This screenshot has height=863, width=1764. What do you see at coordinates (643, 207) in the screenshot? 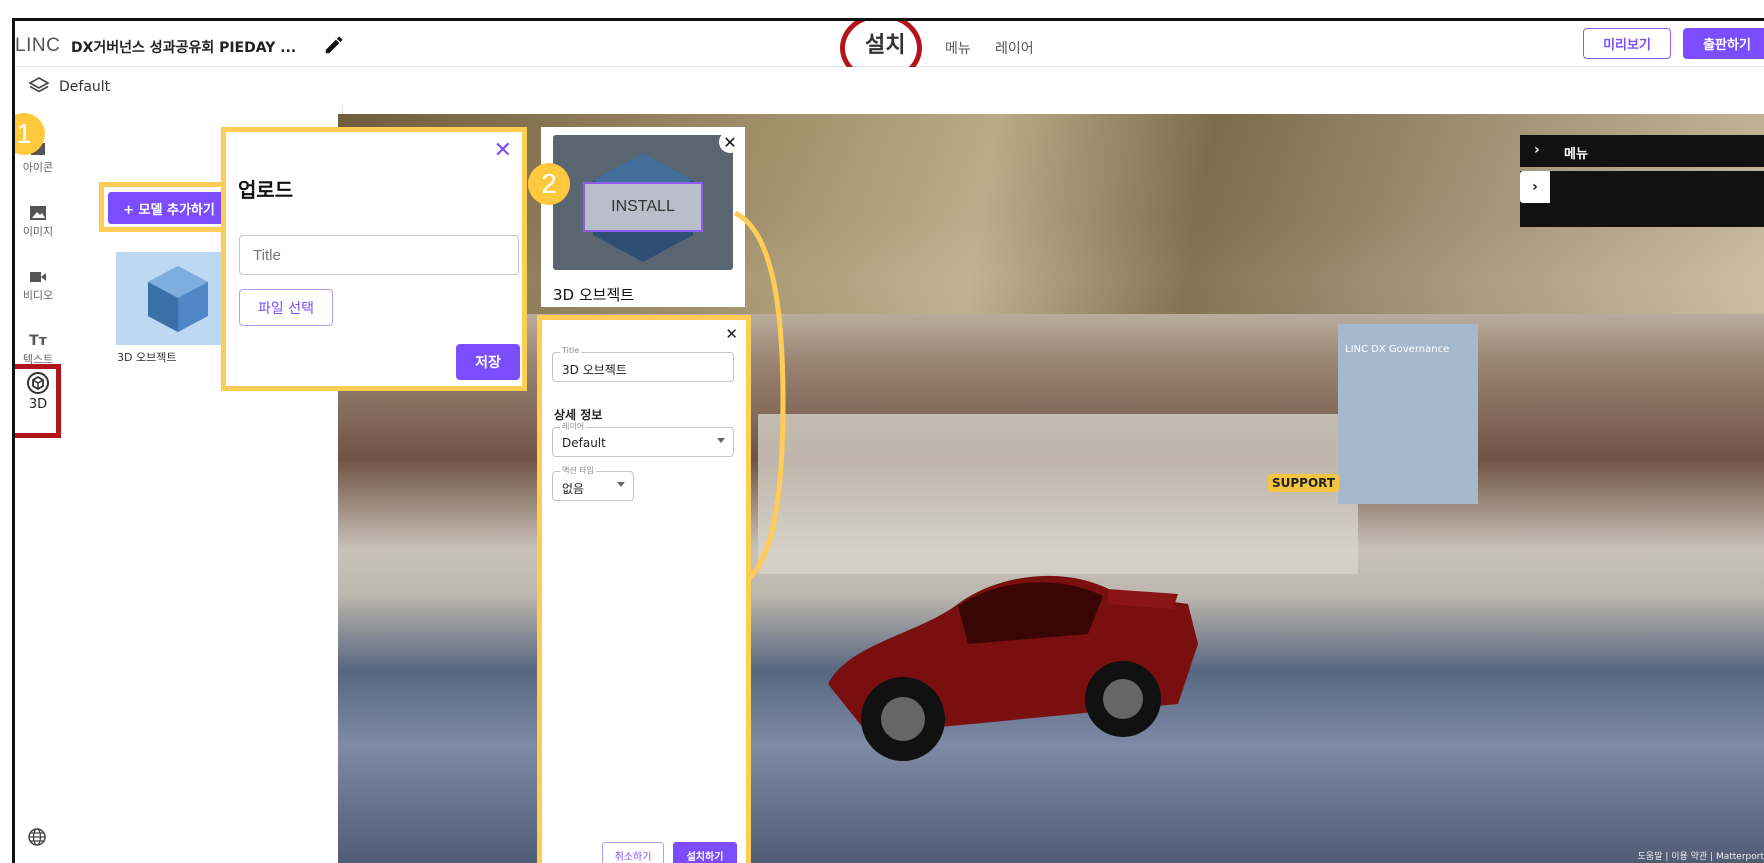
I see `install-overlay-button: INSTALL` at bounding box center [643, 207].